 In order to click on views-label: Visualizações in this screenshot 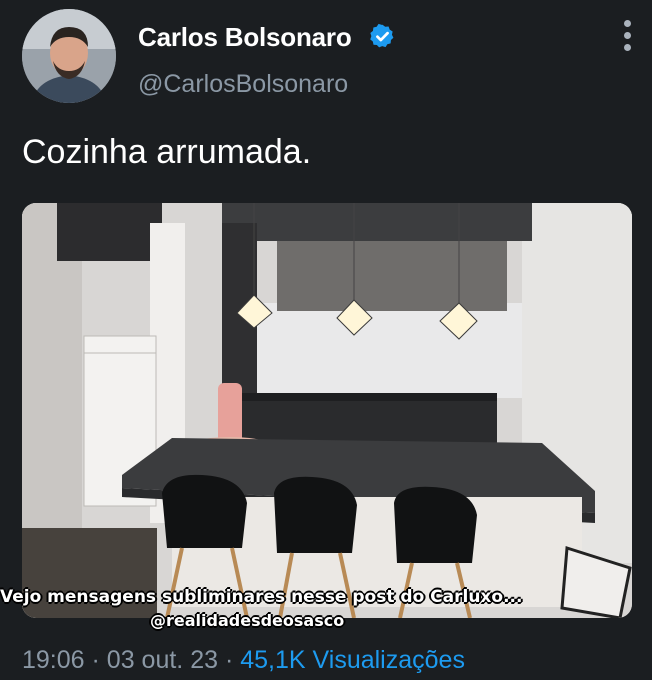, I will do `click(389, 660)`.